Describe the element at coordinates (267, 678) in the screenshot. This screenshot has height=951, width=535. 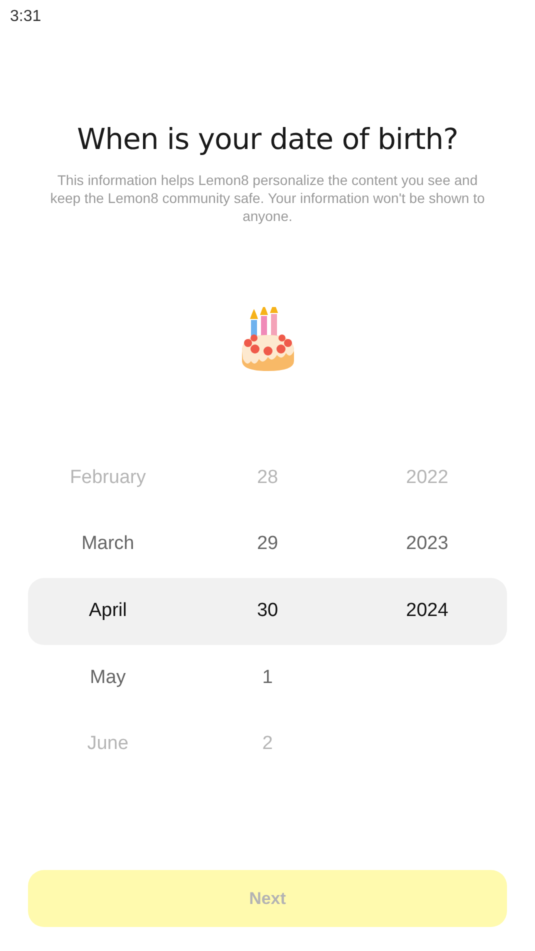
I see `picker-option: 1` at that location.